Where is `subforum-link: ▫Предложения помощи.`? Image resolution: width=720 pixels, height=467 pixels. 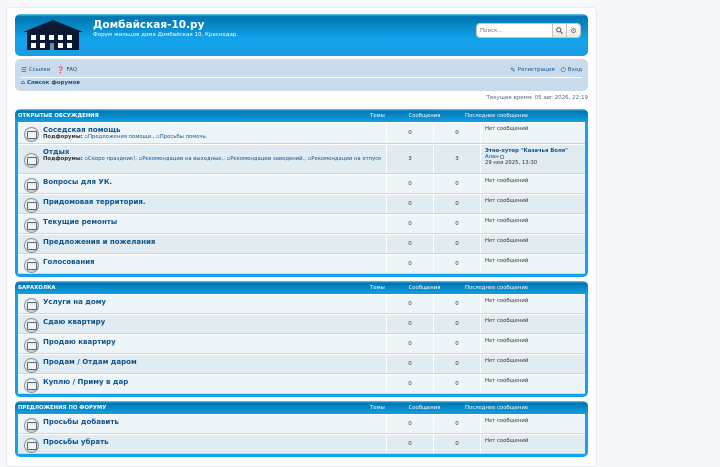 subforum-link: ▫Предложения помощи. is located at coordinates (118, 137).